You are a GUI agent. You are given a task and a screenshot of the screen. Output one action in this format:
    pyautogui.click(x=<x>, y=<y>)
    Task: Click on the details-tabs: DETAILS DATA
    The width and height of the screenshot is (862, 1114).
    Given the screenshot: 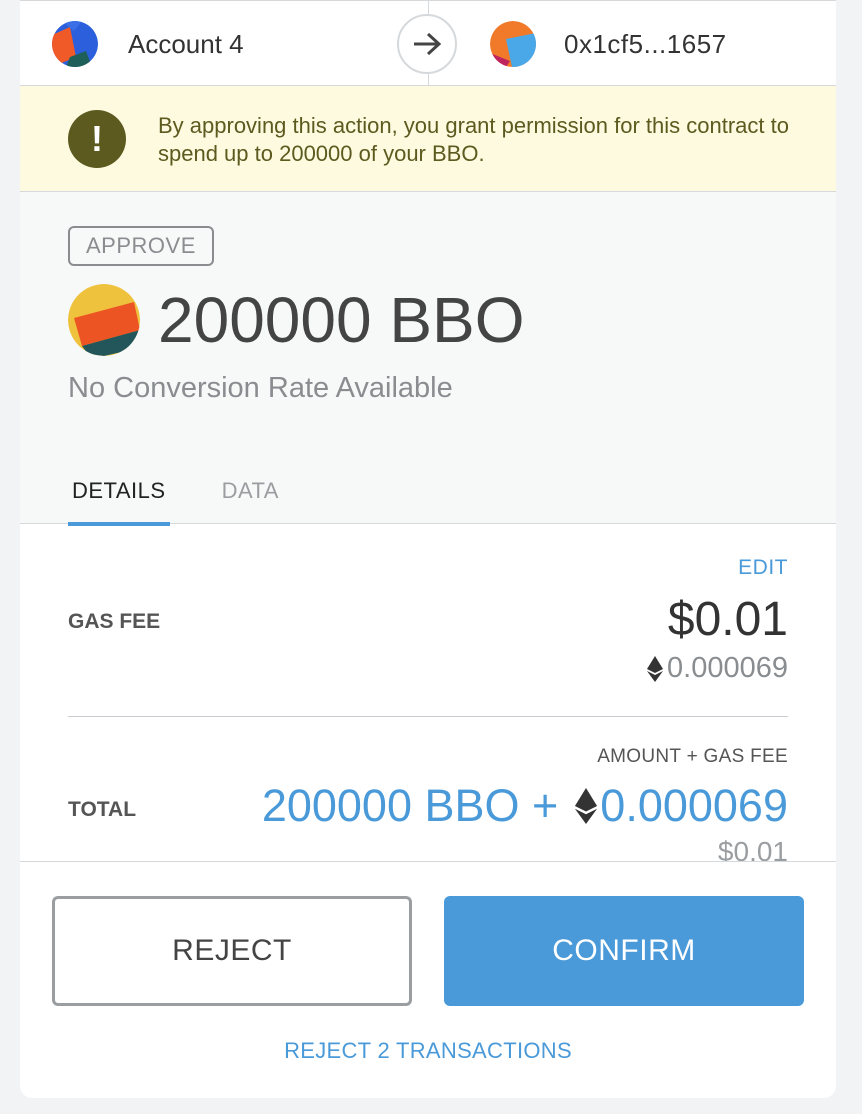 What is the action you would take?
    pyautogui.click(x=175, y=495)
    